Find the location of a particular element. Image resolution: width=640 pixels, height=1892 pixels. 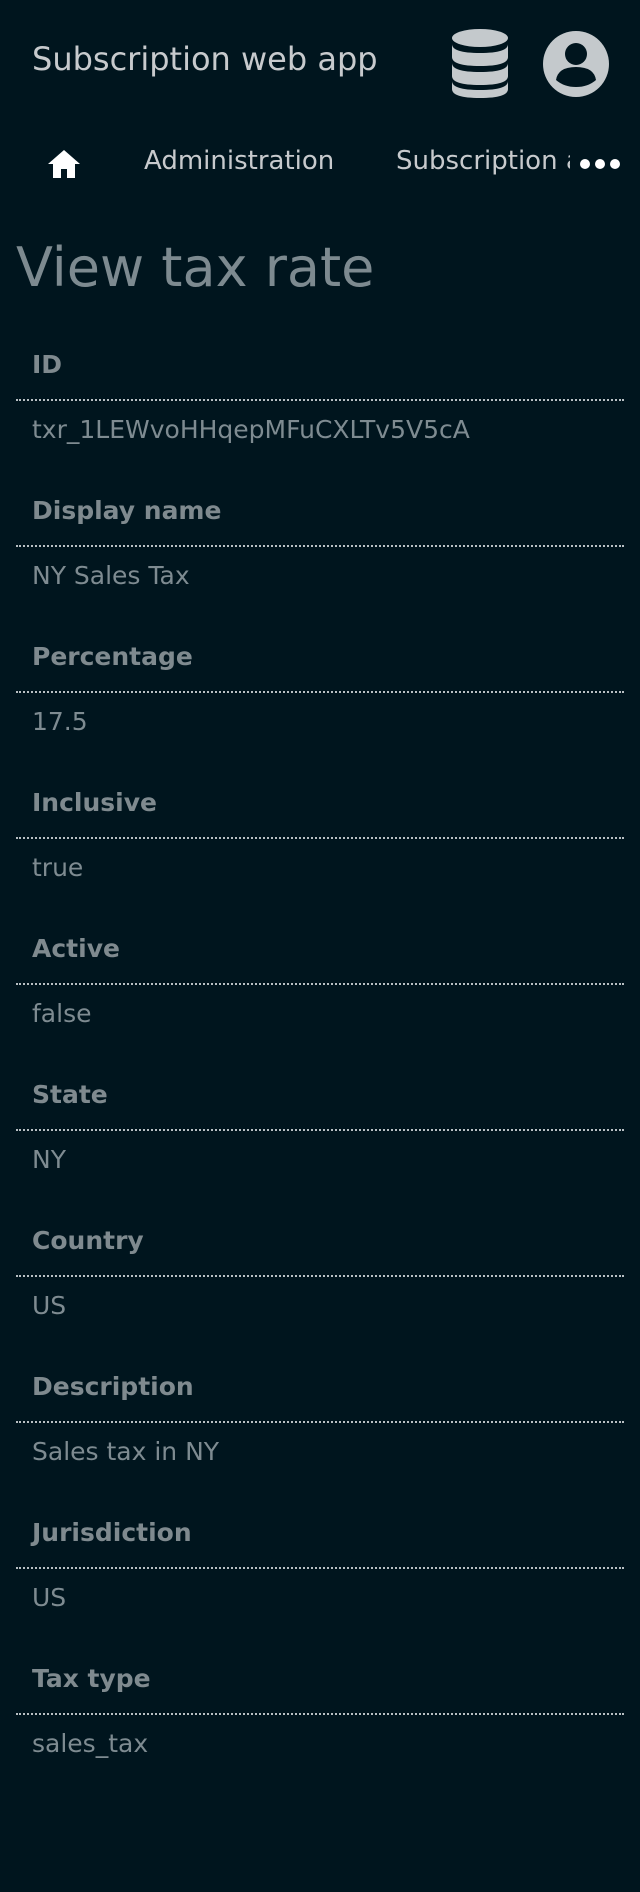

field-inclusive: Inclusive true is located at coordinates (320, 841).